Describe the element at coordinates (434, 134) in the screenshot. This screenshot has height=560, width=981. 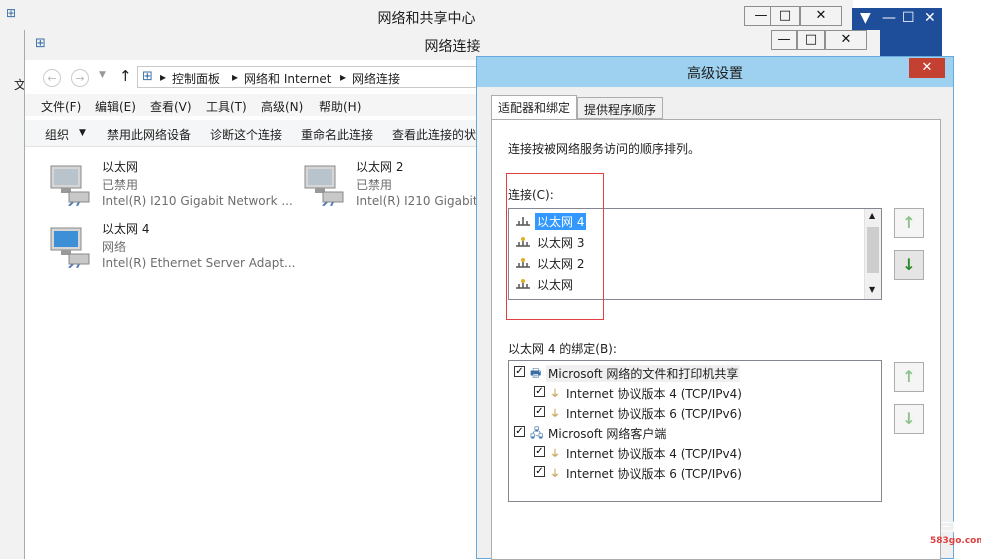
I see `view-status-button: 查看此连接的状` at that location.